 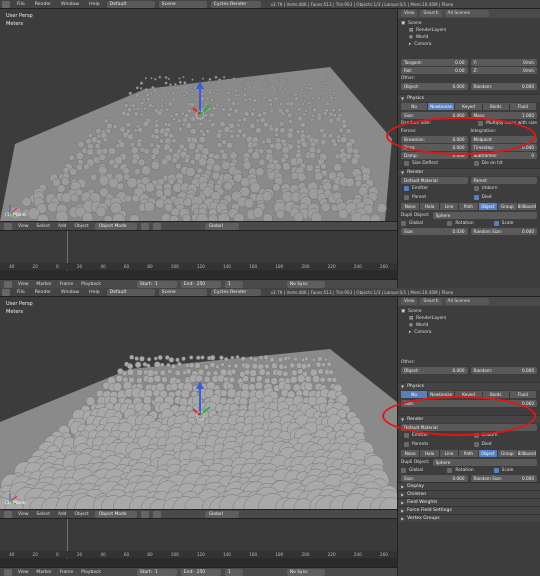 What do you see at coordinates (156, 284) in the screenshot?
I see `start-frame-field: Start: 1` at bounding box center [156, 284].